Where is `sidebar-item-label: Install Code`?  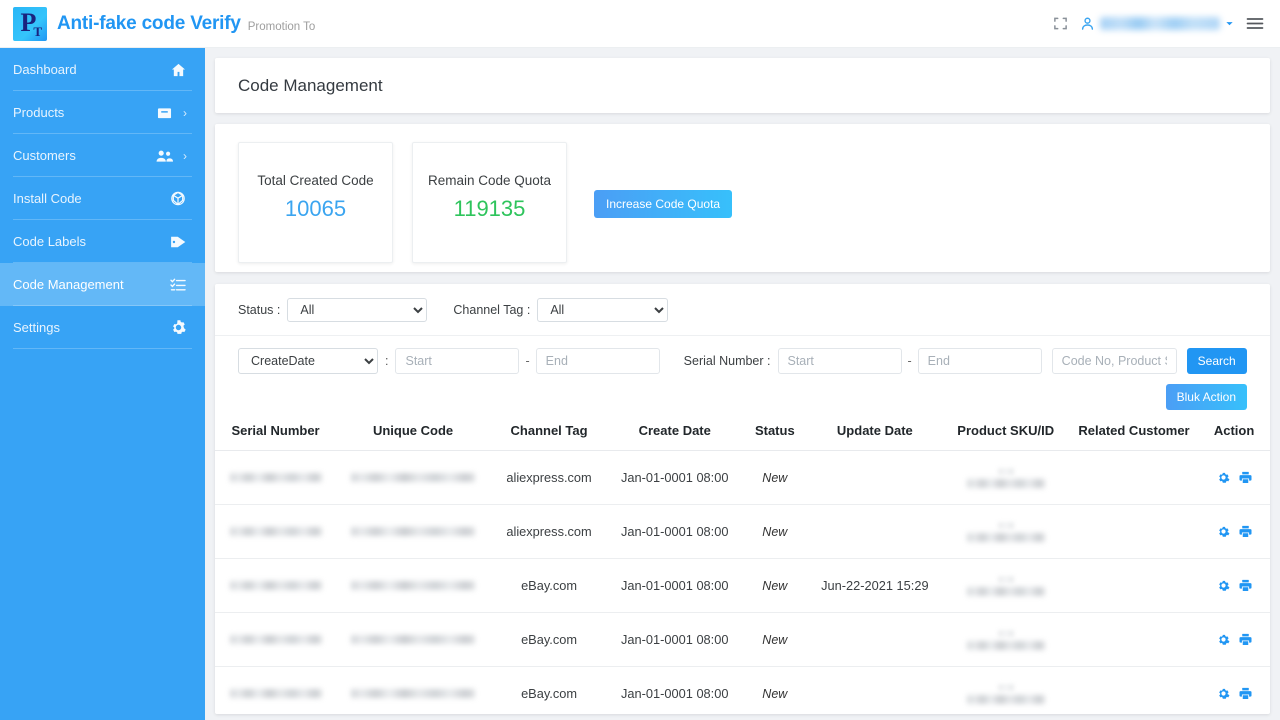 sidebar-item-label: Install Code is located at coordinates (47, 198).